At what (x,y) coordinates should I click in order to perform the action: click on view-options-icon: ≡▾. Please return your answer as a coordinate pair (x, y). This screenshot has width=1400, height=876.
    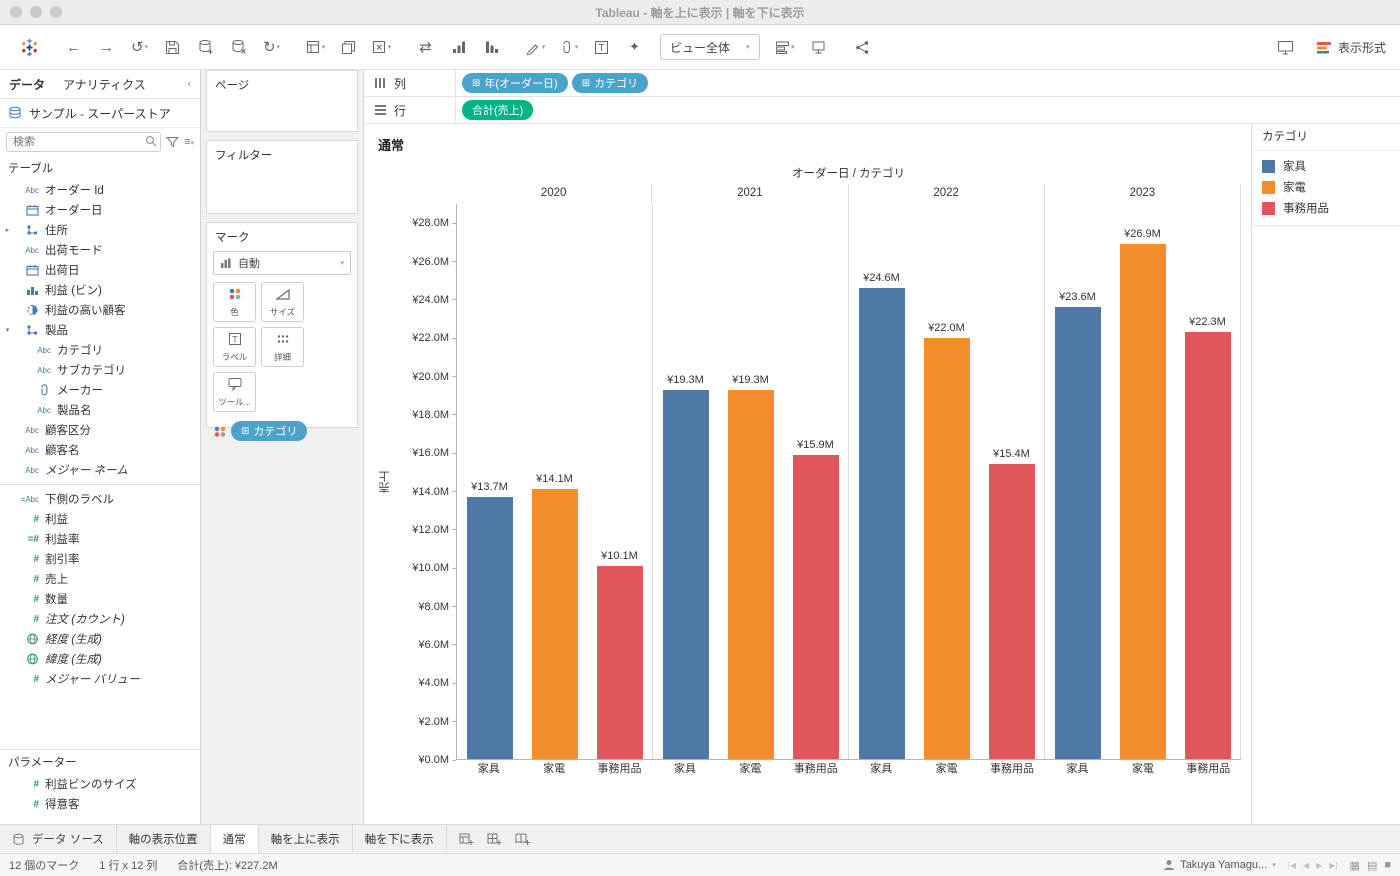
    Looking at the image, I should click on (189, 142).